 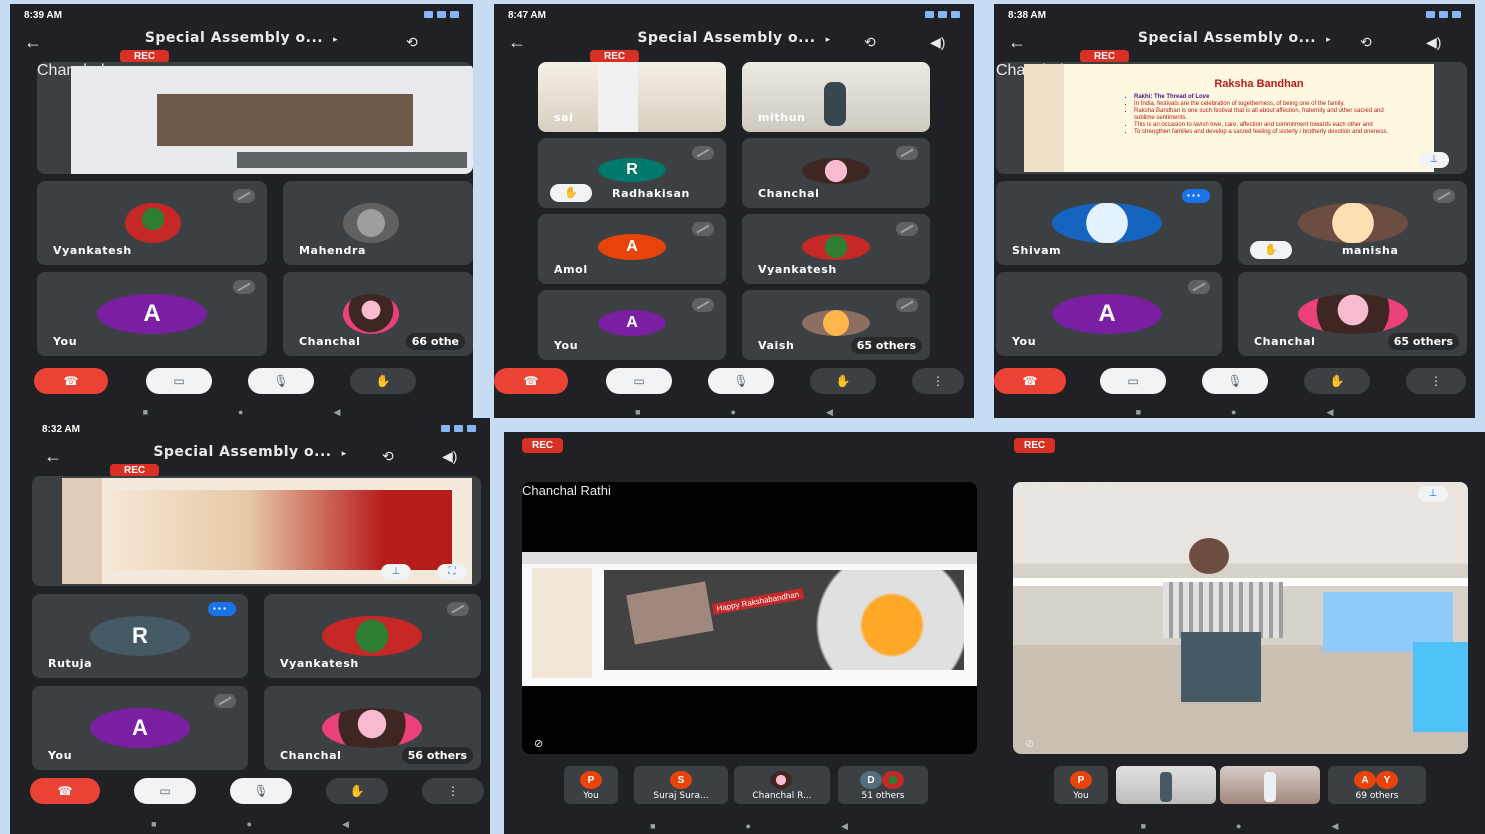 What do you see at coordinates (452, 572) in the screenshot?
I see `fullscreen-icon: ⛶` at bounding box center [452, 572].